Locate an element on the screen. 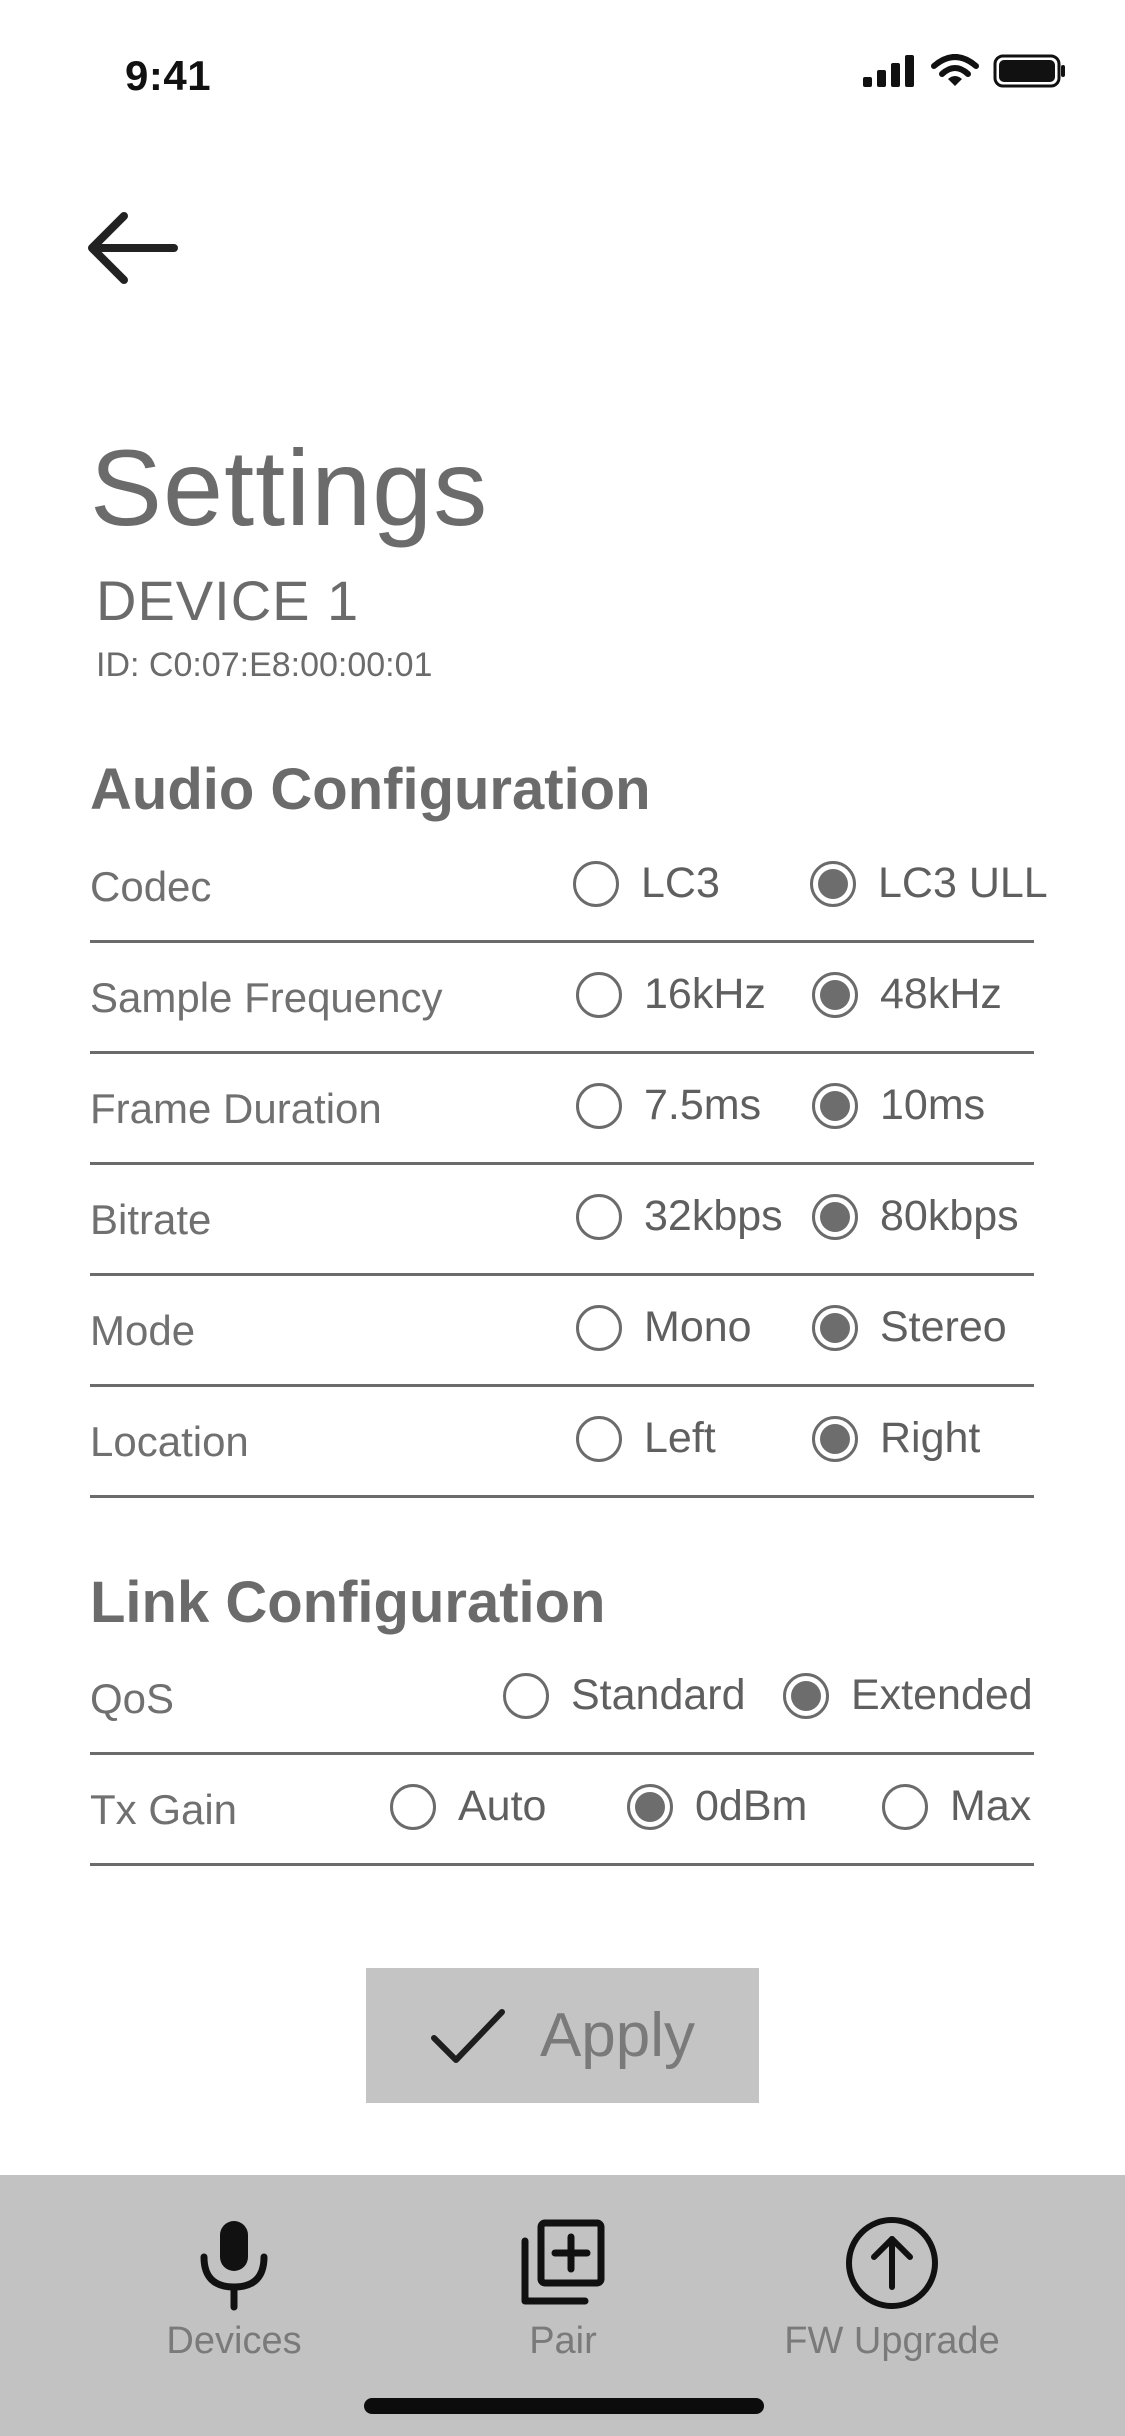  frame-duration-label: Frame Duration is located at coordinates (236, 1108).